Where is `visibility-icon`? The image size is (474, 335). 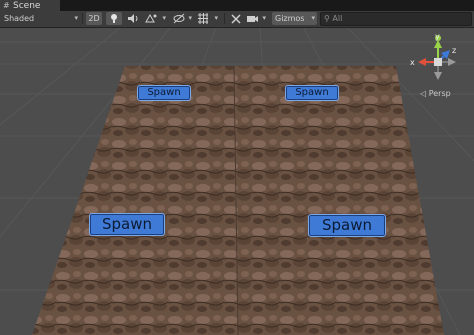 visibility-icon is located at coordinates (179, 18).